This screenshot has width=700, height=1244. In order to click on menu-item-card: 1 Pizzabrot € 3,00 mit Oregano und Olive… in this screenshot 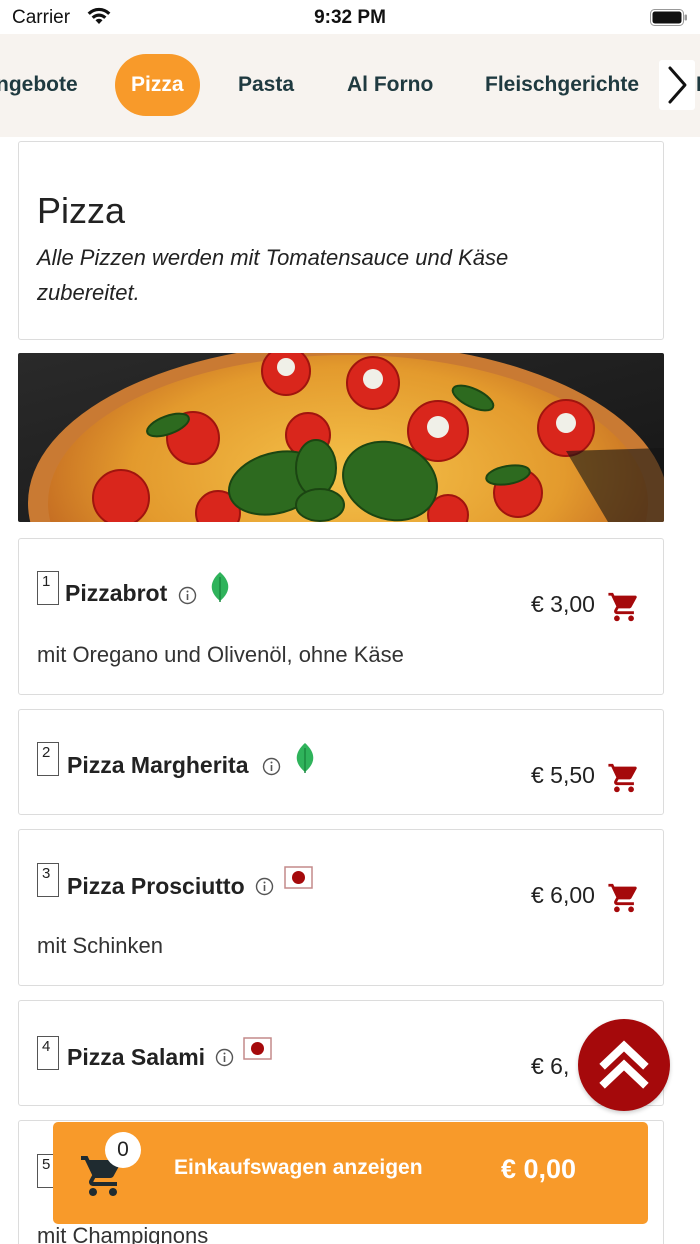, I will do `click(341, 616)`.